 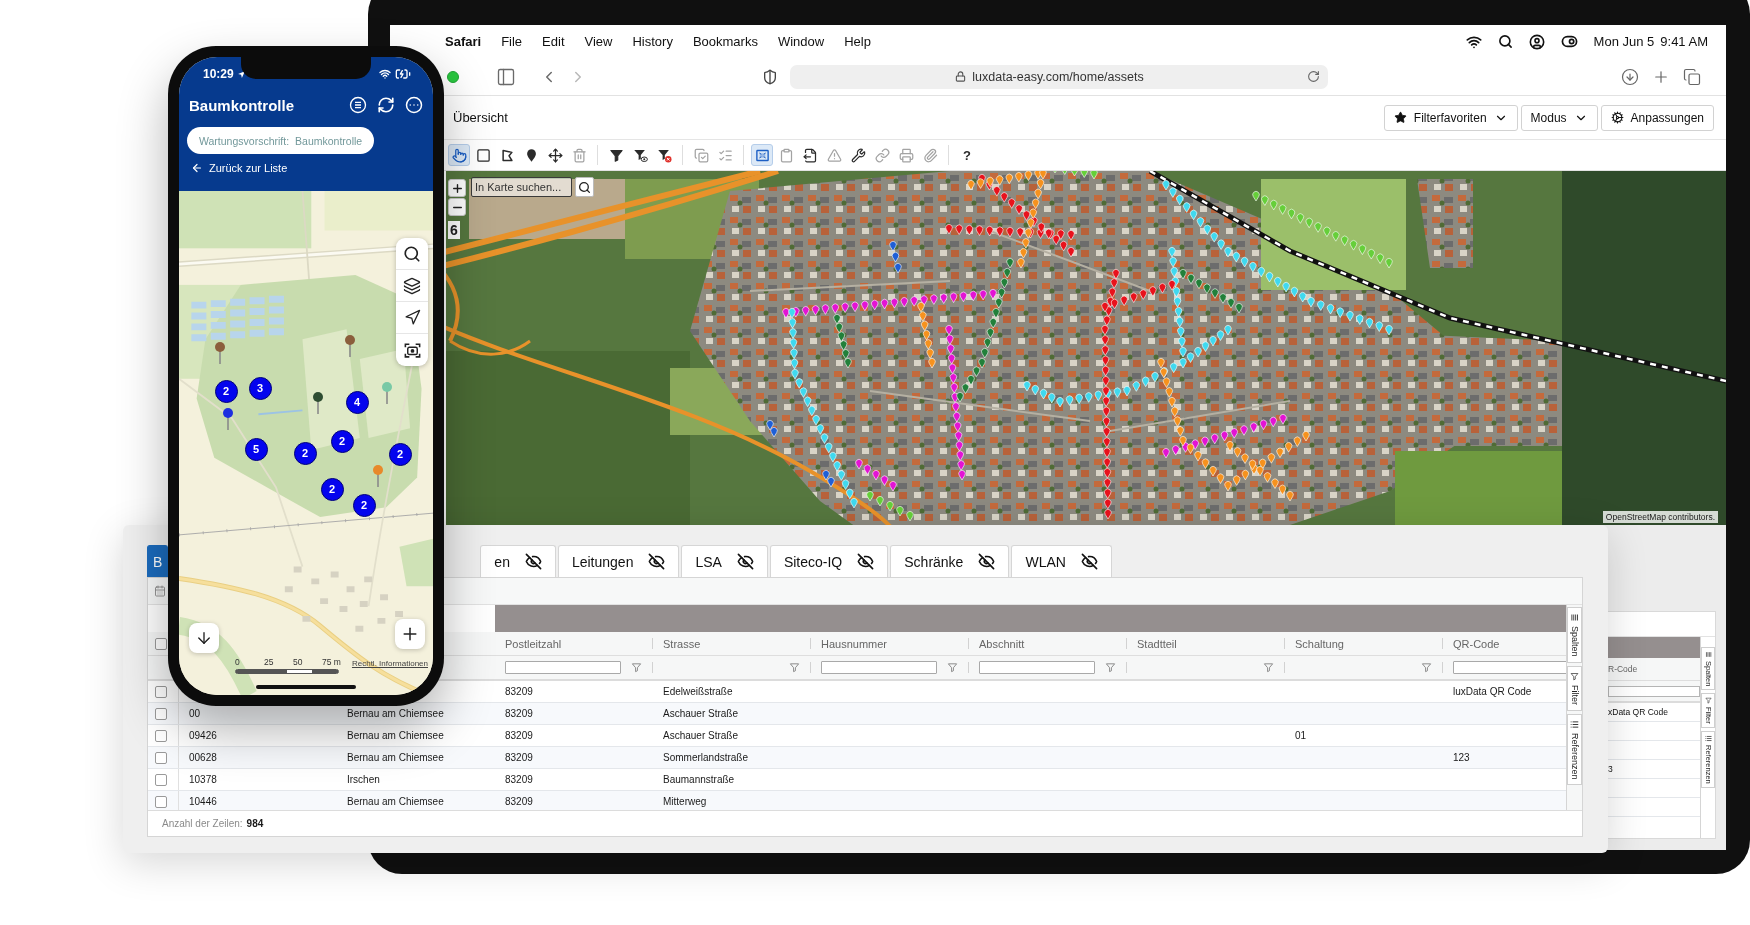 What do you see at coordinates (512, 41) in the screenshot?
I see `menu-item: File` at bounding box center [512, 41].